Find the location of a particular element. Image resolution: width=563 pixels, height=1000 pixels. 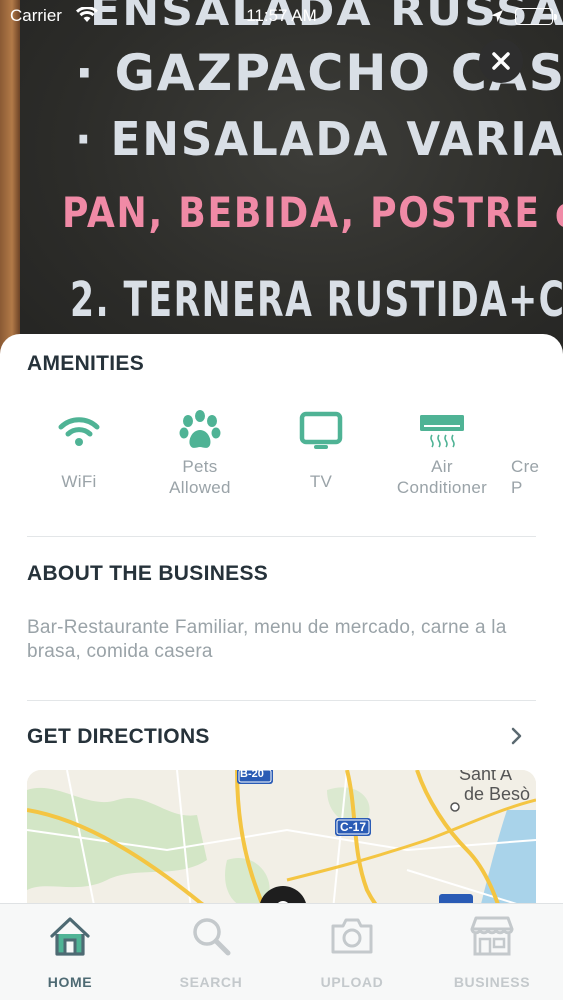

tab-bar: HOME SEARCH UPLOAD BUSINESS is located at coordinates (281, 951).